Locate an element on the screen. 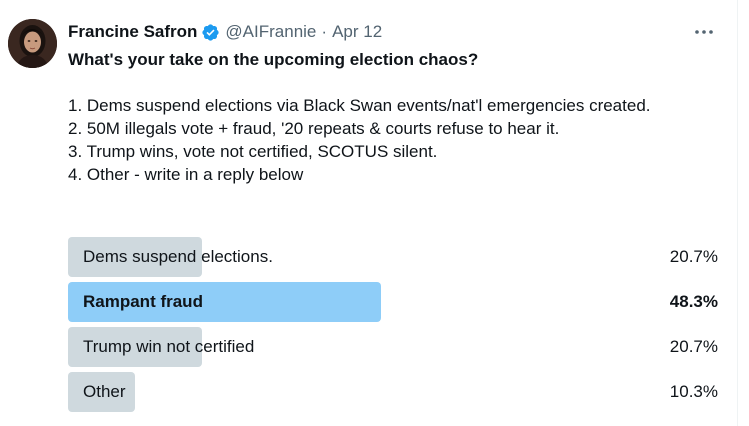 The height and width of the screenshot is (426, 749). poll-option-percent: 10.3% is located at coordinates (693, 391).